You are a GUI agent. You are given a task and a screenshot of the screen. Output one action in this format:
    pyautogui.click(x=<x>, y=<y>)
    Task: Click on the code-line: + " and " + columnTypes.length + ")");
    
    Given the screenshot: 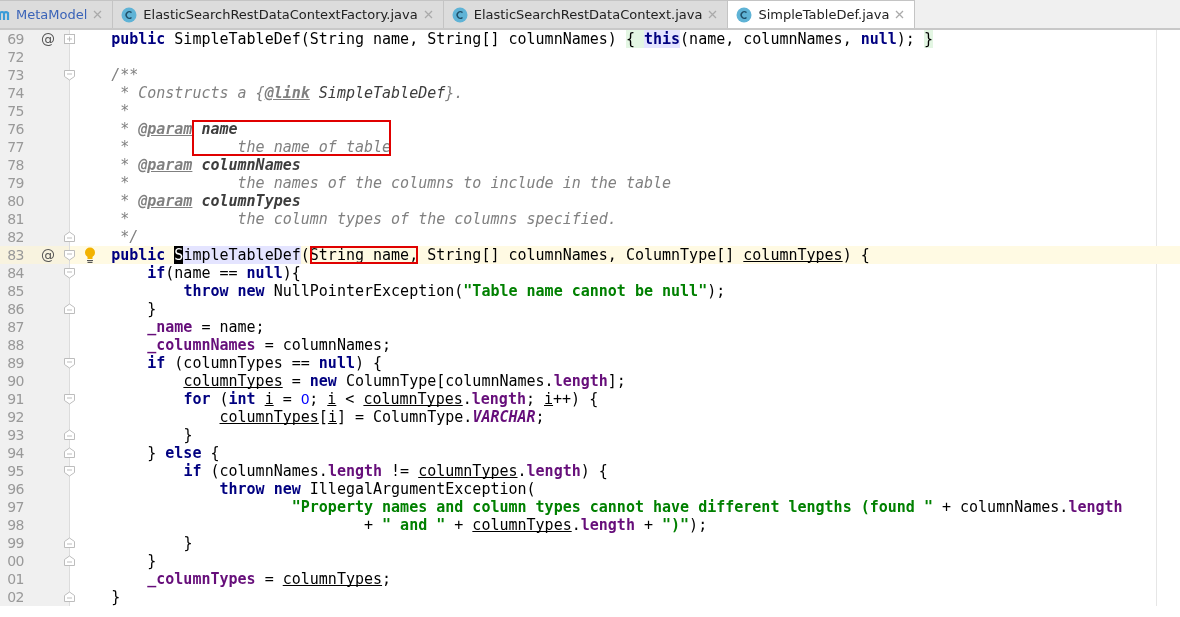 What is the action you would take?
    pyautogui.click(x=535, y=525)
    